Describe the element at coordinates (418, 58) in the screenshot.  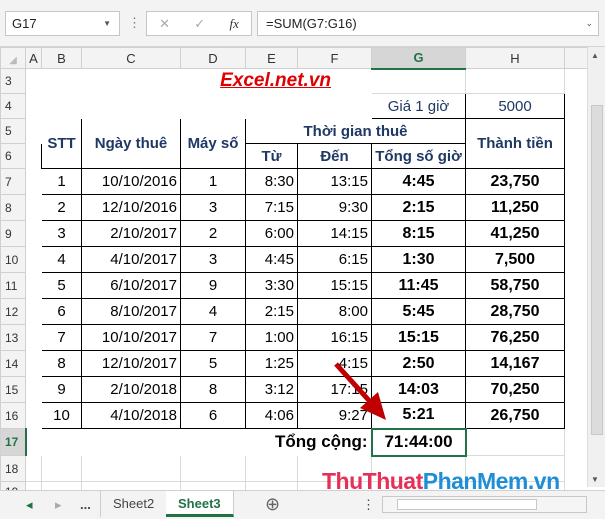
I see `column-header-g: G` at that location.